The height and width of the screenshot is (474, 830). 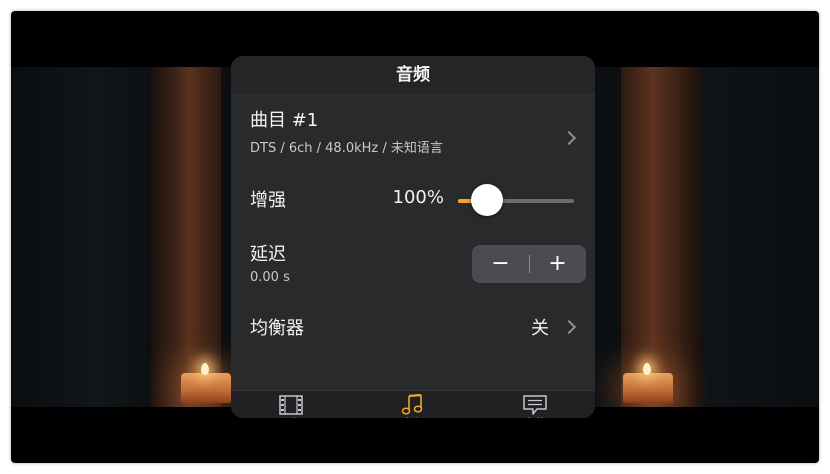 What do you see at coordinates (557, 264) in the screenshot?
I see `delay-increase-button: +` at bounding box center [557, 264].